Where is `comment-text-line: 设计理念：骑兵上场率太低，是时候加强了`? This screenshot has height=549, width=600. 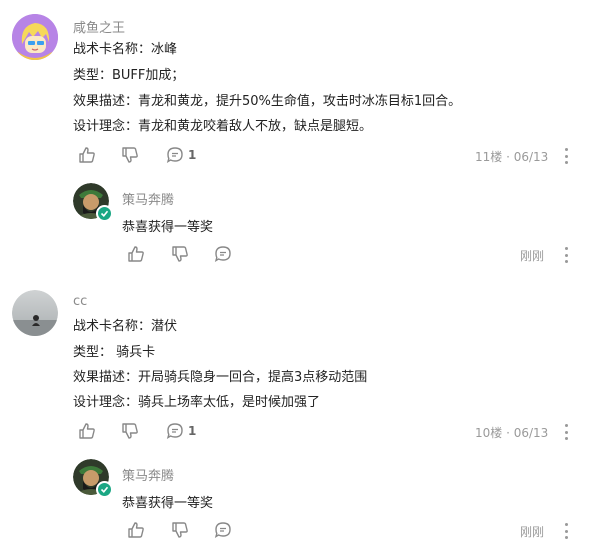
comment-text-line: 设计理念：骑兵上场率太低，是时候加强了 is located at coordinates (197, 402).